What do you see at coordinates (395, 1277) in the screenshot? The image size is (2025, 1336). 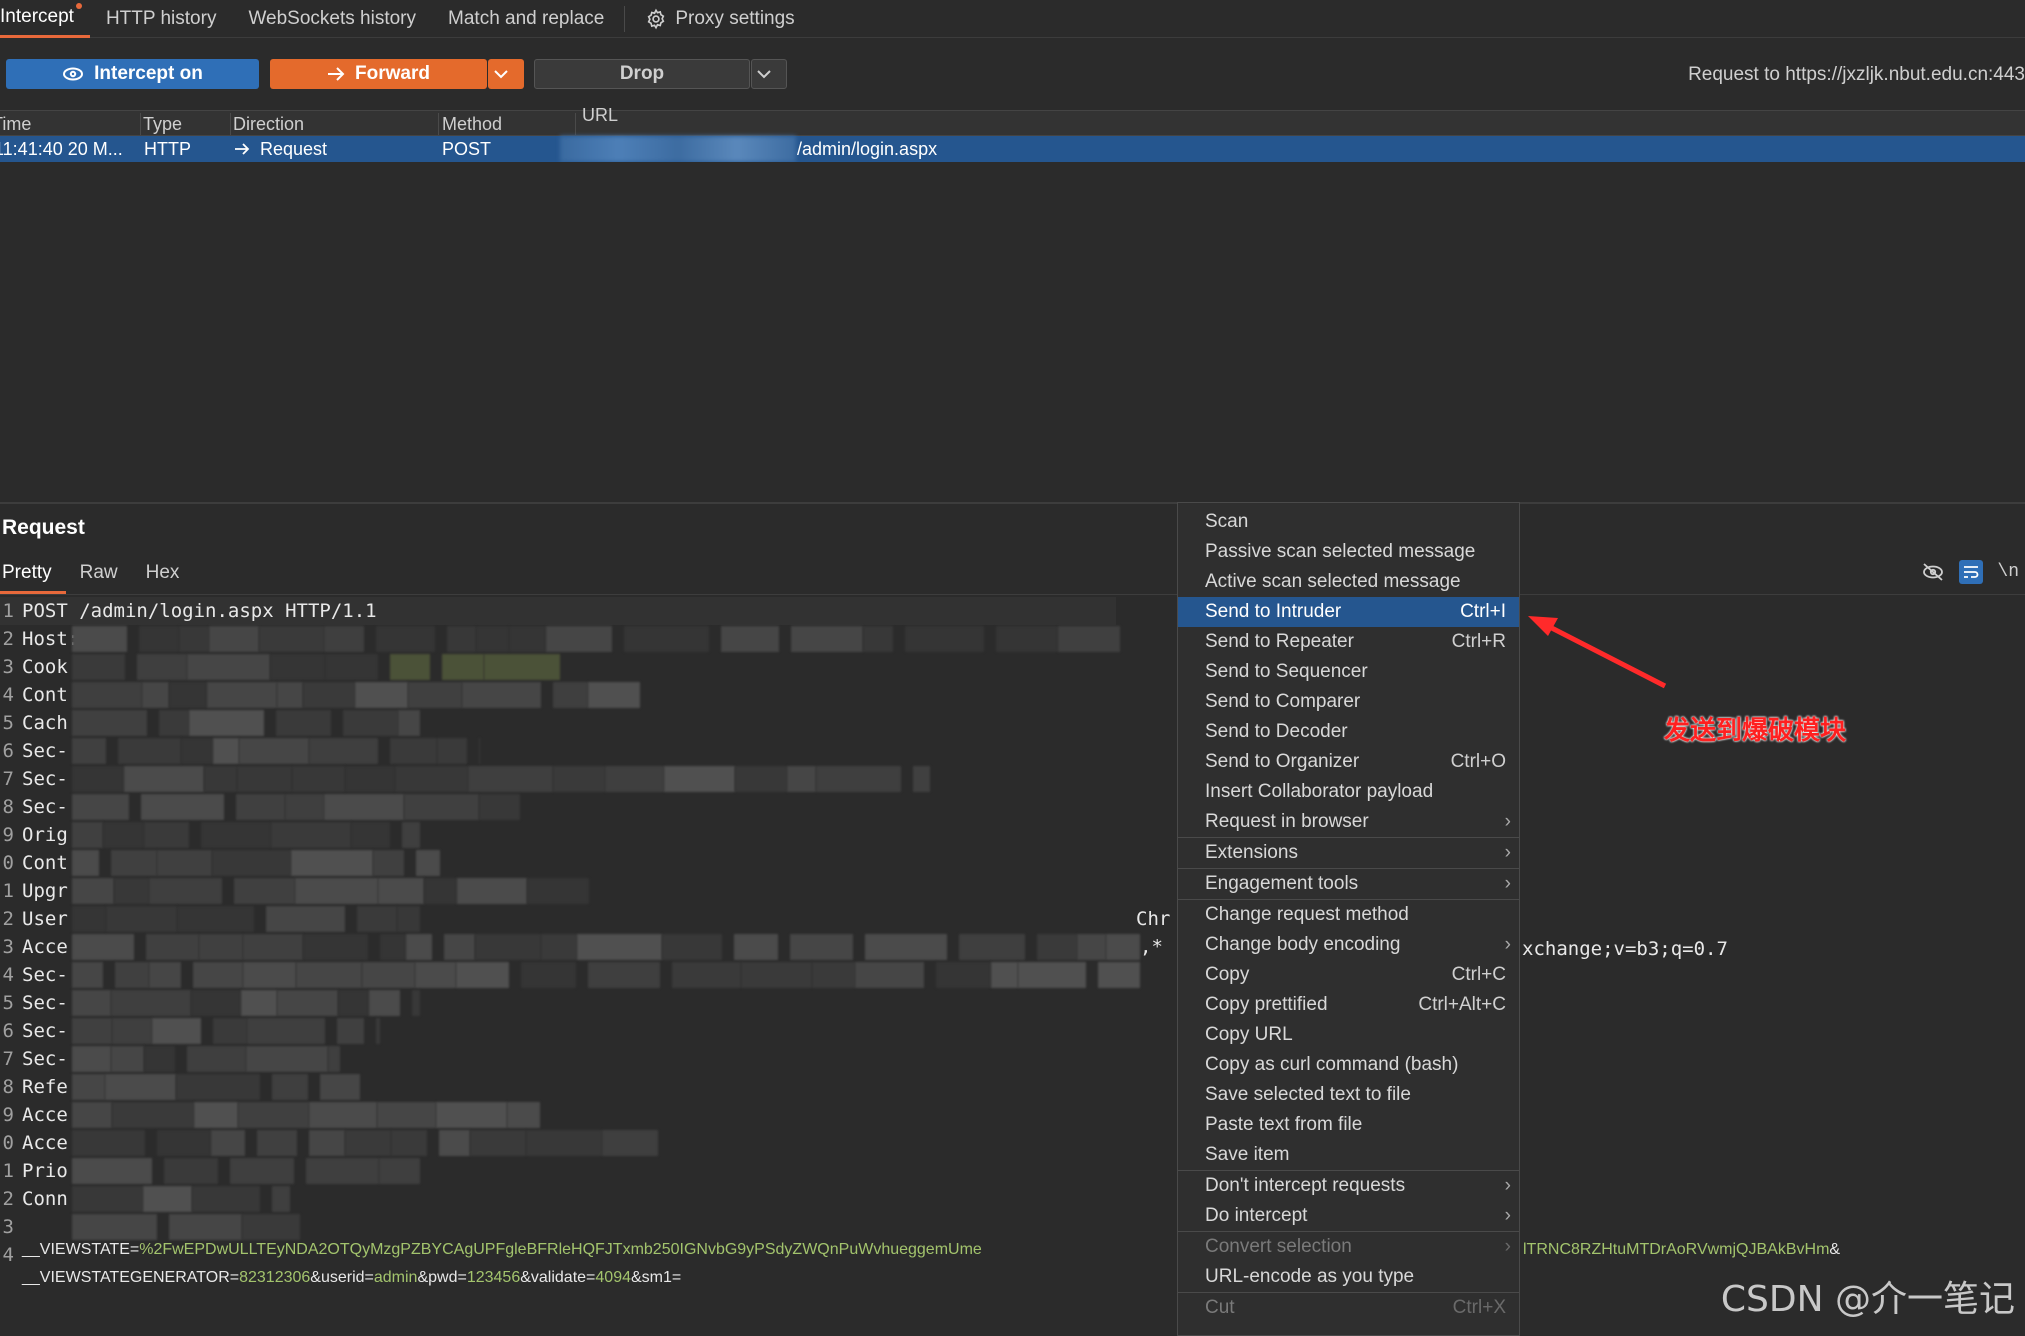 I see `body-value: admin` at bounding box center [395, 1277].